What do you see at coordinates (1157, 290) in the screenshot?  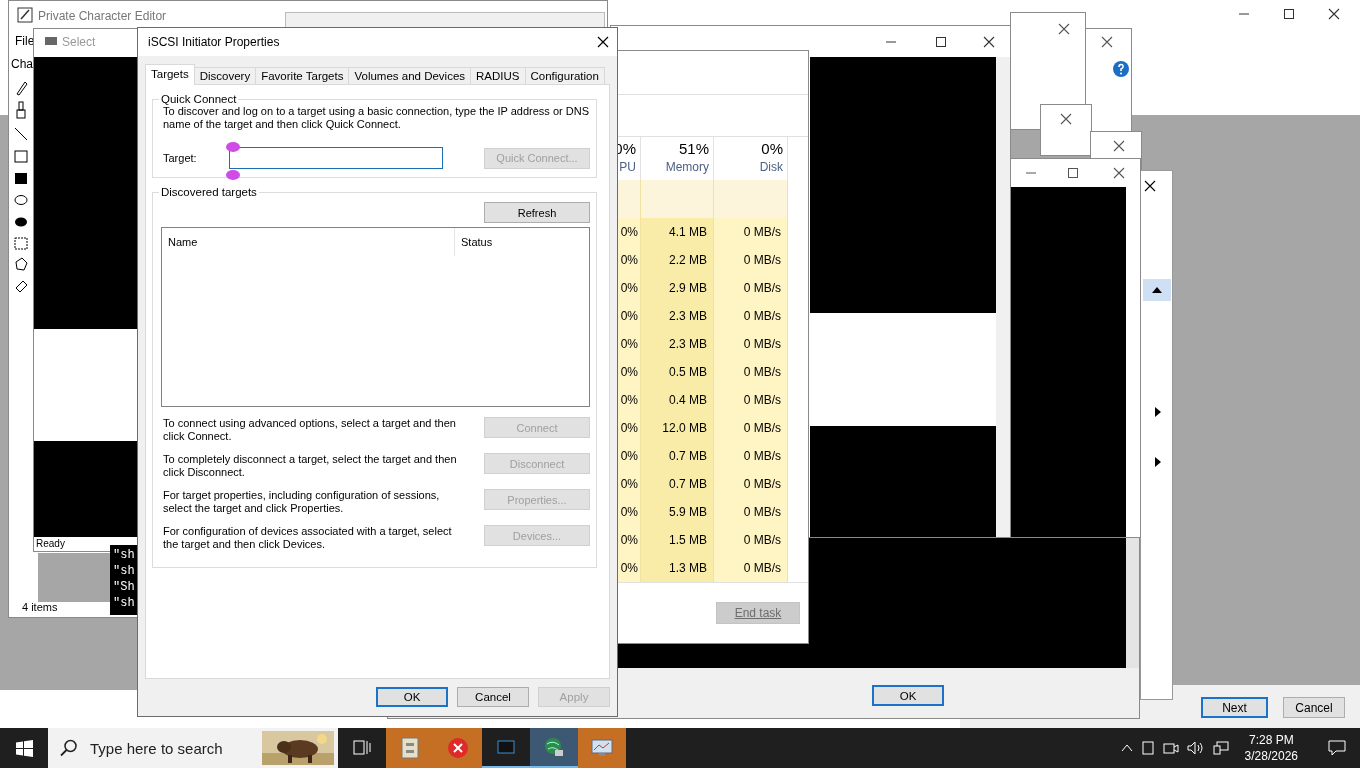 I see `triangle-up-icon` at bounding box center [1157, 290].